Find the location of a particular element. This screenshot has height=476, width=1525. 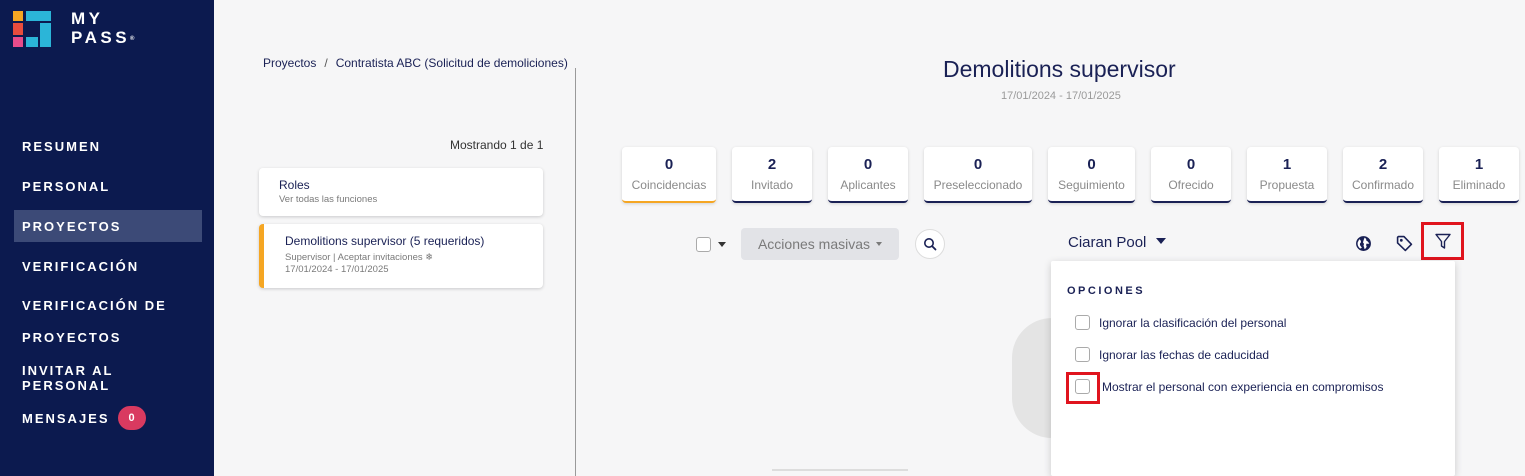

stat-seguimiento: 0 Seguimiento is located at coordinates (1091, 175).